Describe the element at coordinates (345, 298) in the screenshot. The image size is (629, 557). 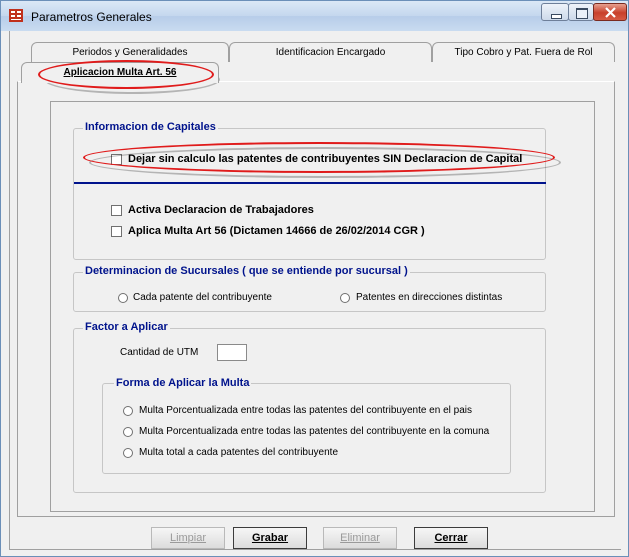
I see `radio-direcciones-distintas` at that location.